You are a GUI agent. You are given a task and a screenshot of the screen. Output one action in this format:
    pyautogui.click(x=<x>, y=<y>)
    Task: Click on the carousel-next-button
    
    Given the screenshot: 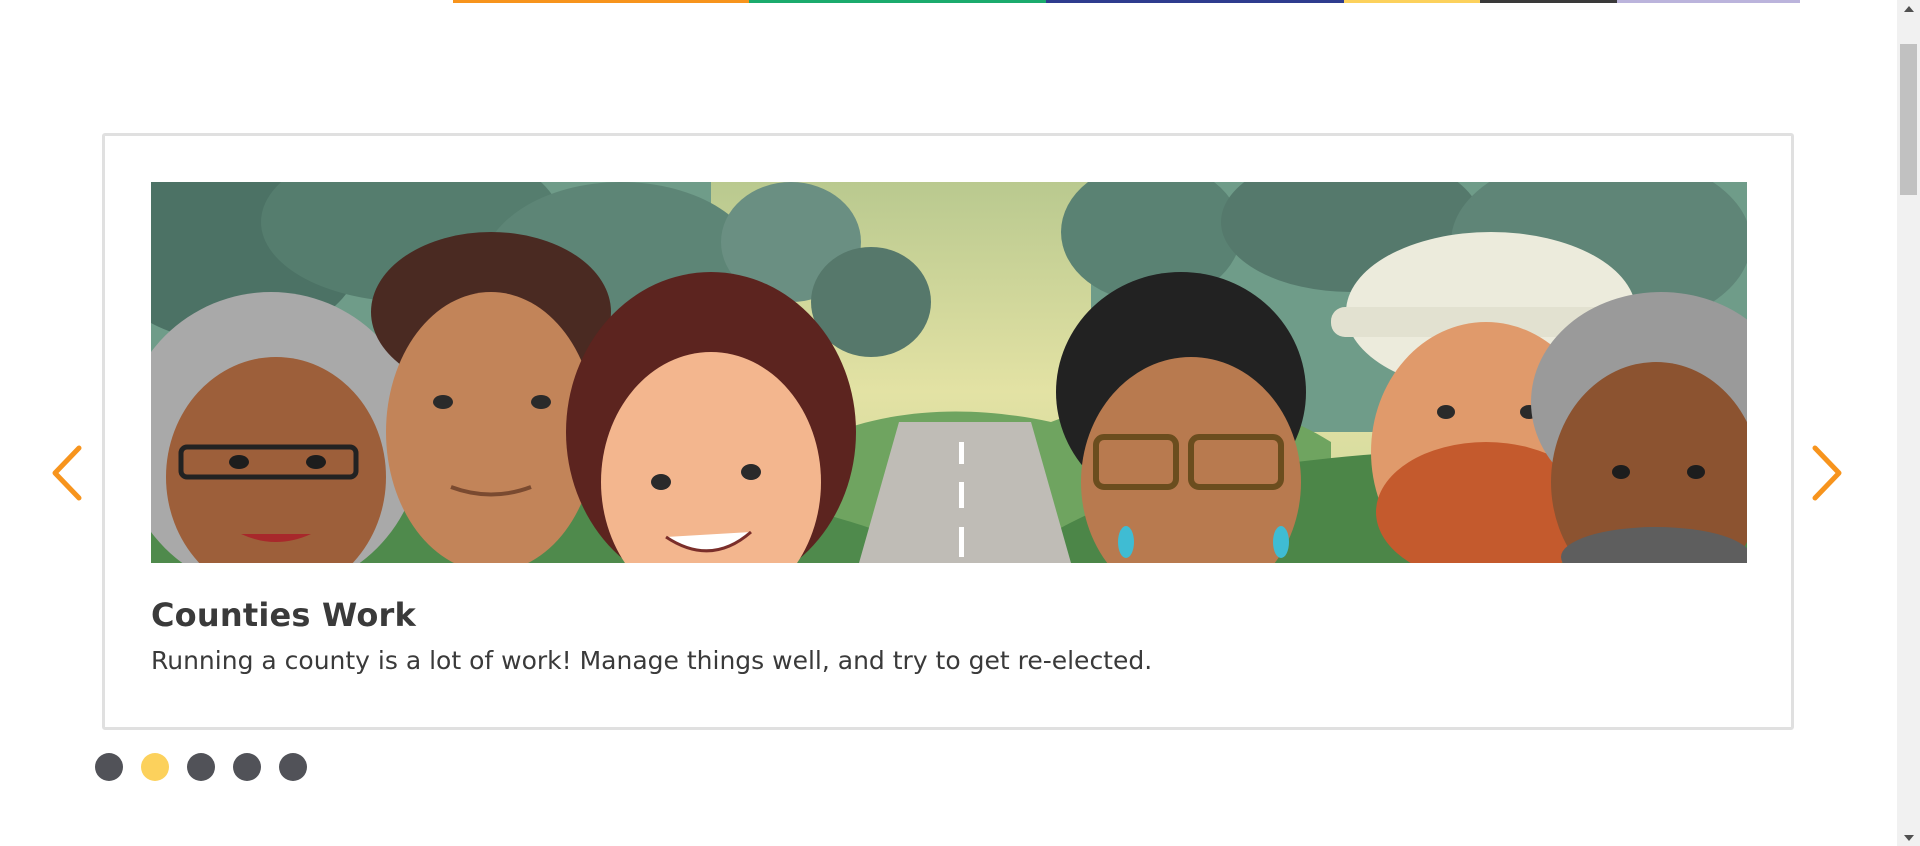 What is the action you would take?
    pyautogui.click(x=1827, y=473)
    